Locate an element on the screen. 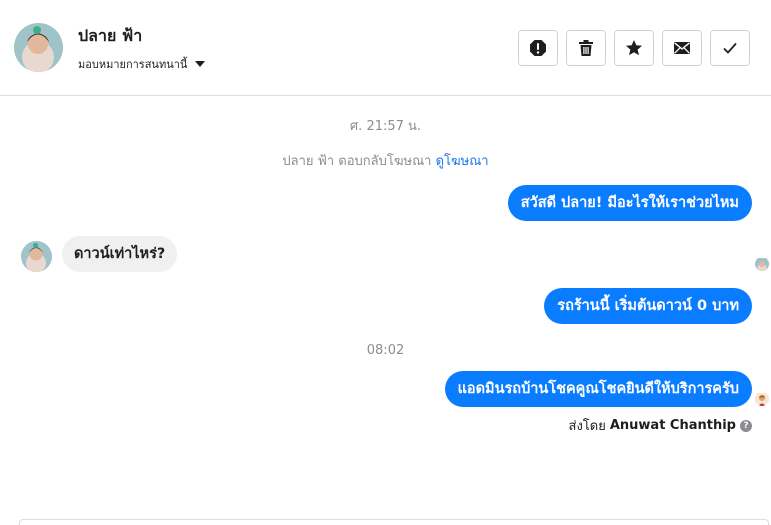 The height and width of the screenshot is (525, 771). contact-avatar is located at coordinates (38, 47).